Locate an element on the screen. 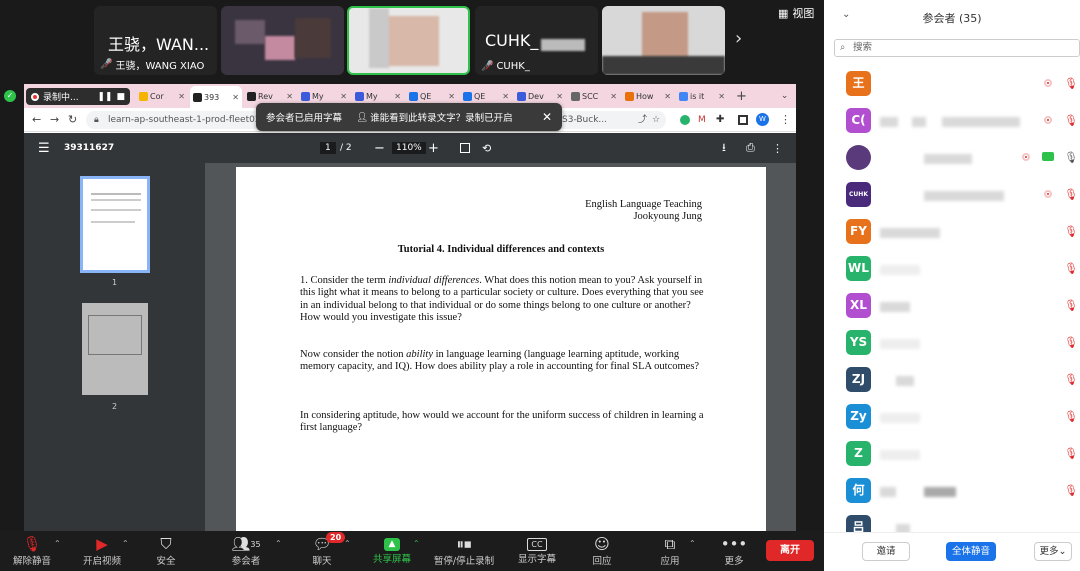  share-screen-button: ▲ 共享屏幕 is located at coordinates (392, 551).